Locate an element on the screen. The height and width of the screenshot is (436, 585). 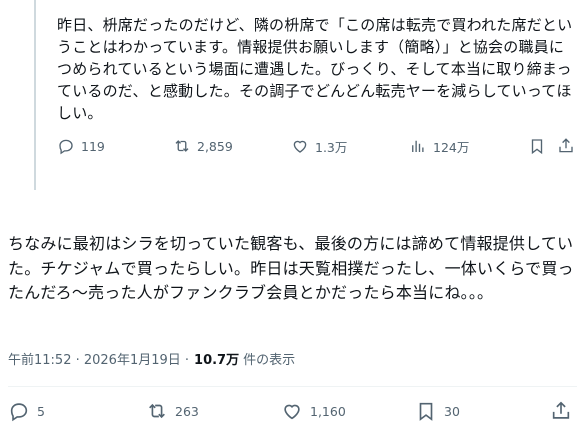
like-button: 1,160 is located at coordinates (313, 411).